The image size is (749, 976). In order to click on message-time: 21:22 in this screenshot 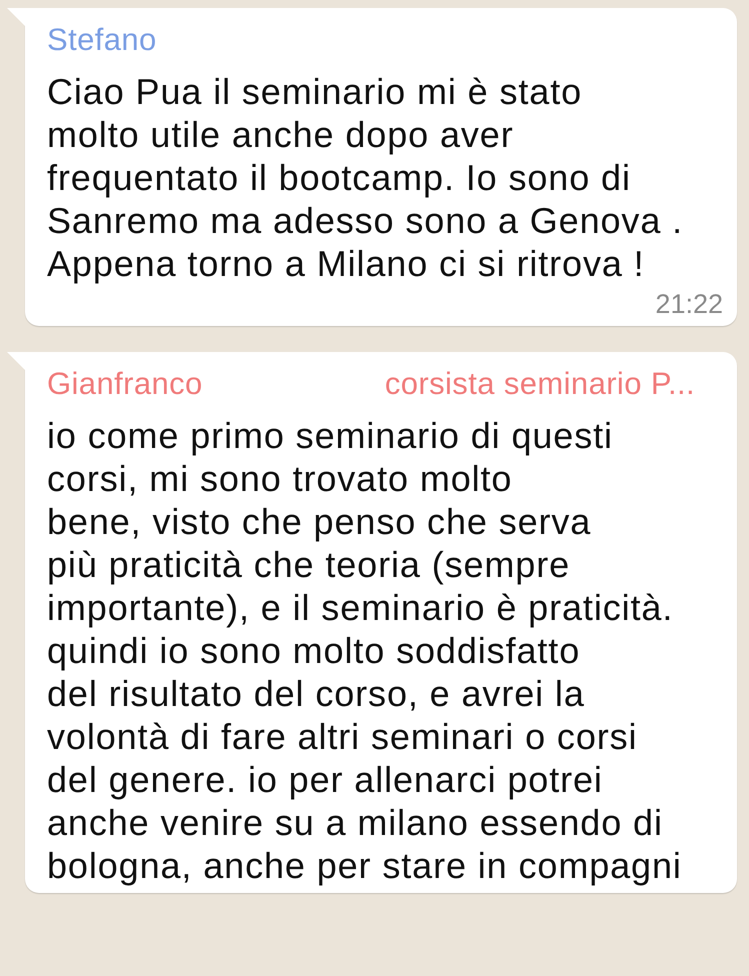, I will do `click(688, 304)`.